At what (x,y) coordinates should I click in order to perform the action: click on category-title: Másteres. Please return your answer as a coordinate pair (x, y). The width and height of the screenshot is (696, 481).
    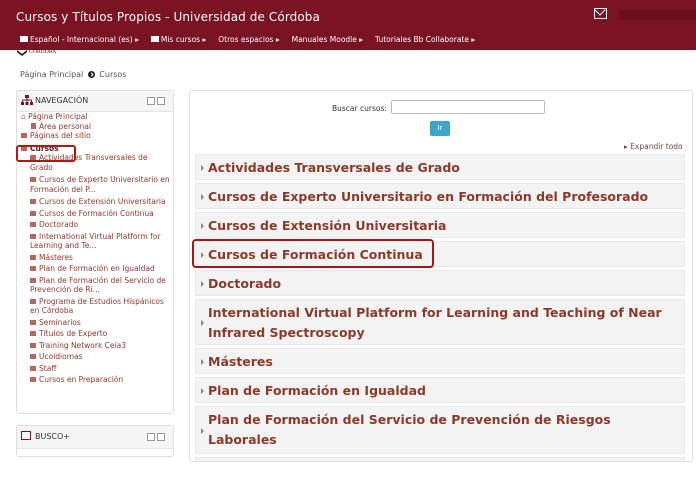
    Looking at the image, I should click on (240, 362).